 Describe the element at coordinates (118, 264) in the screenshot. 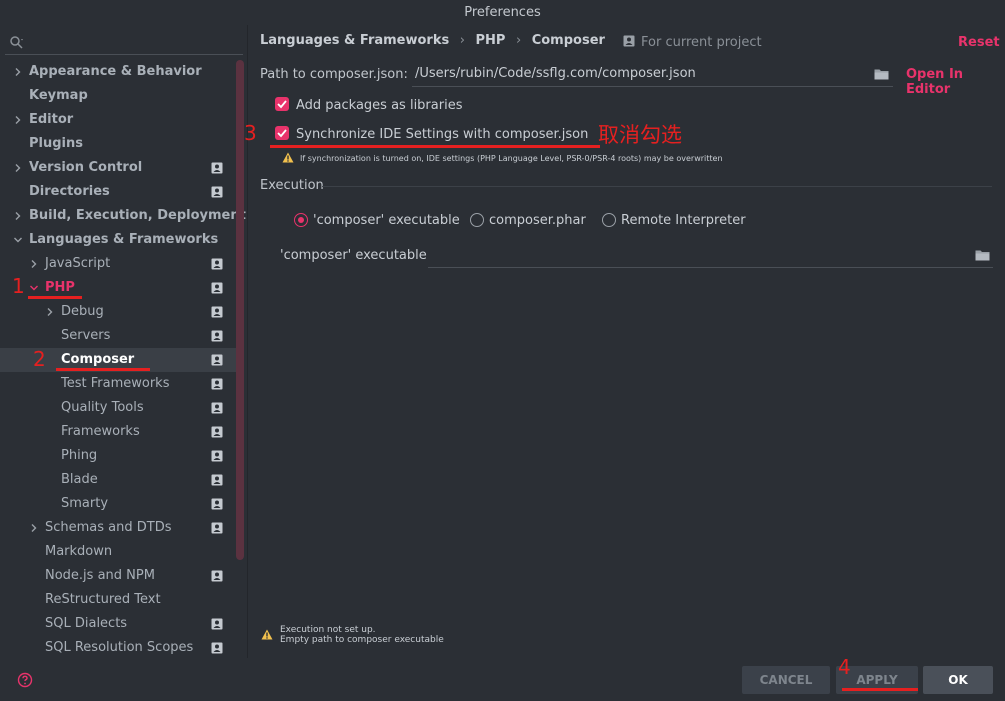

I see `sidebar-item-javascript: JavaScript` at that location.